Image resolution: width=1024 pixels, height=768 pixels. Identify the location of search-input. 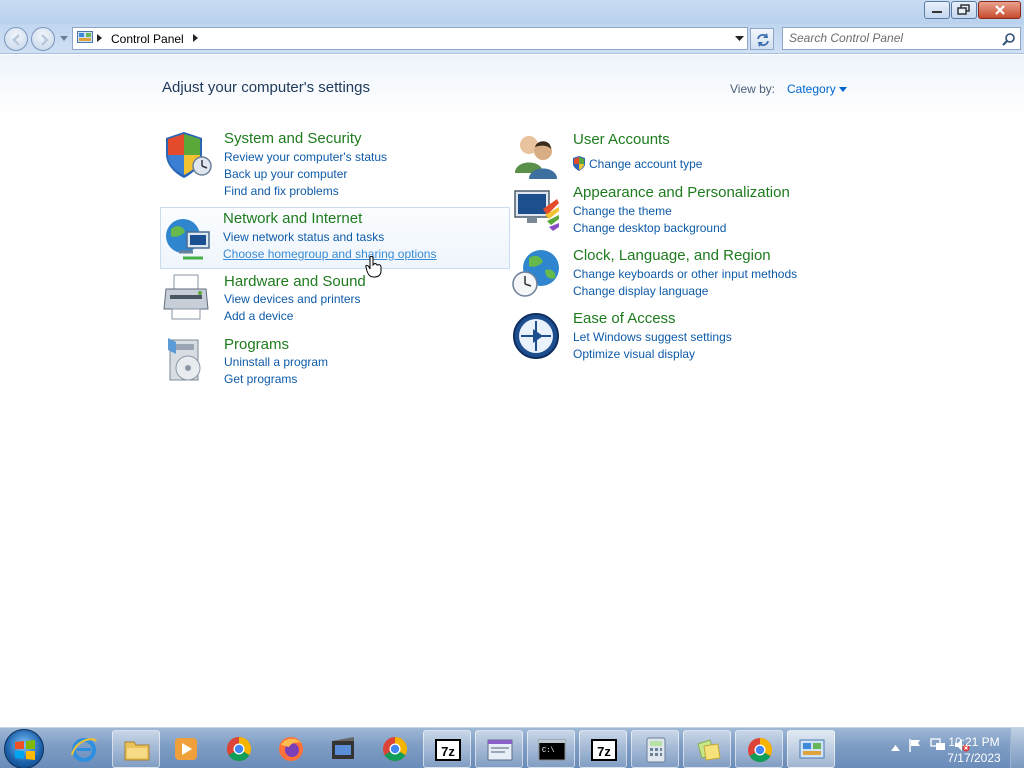
(891, 38).